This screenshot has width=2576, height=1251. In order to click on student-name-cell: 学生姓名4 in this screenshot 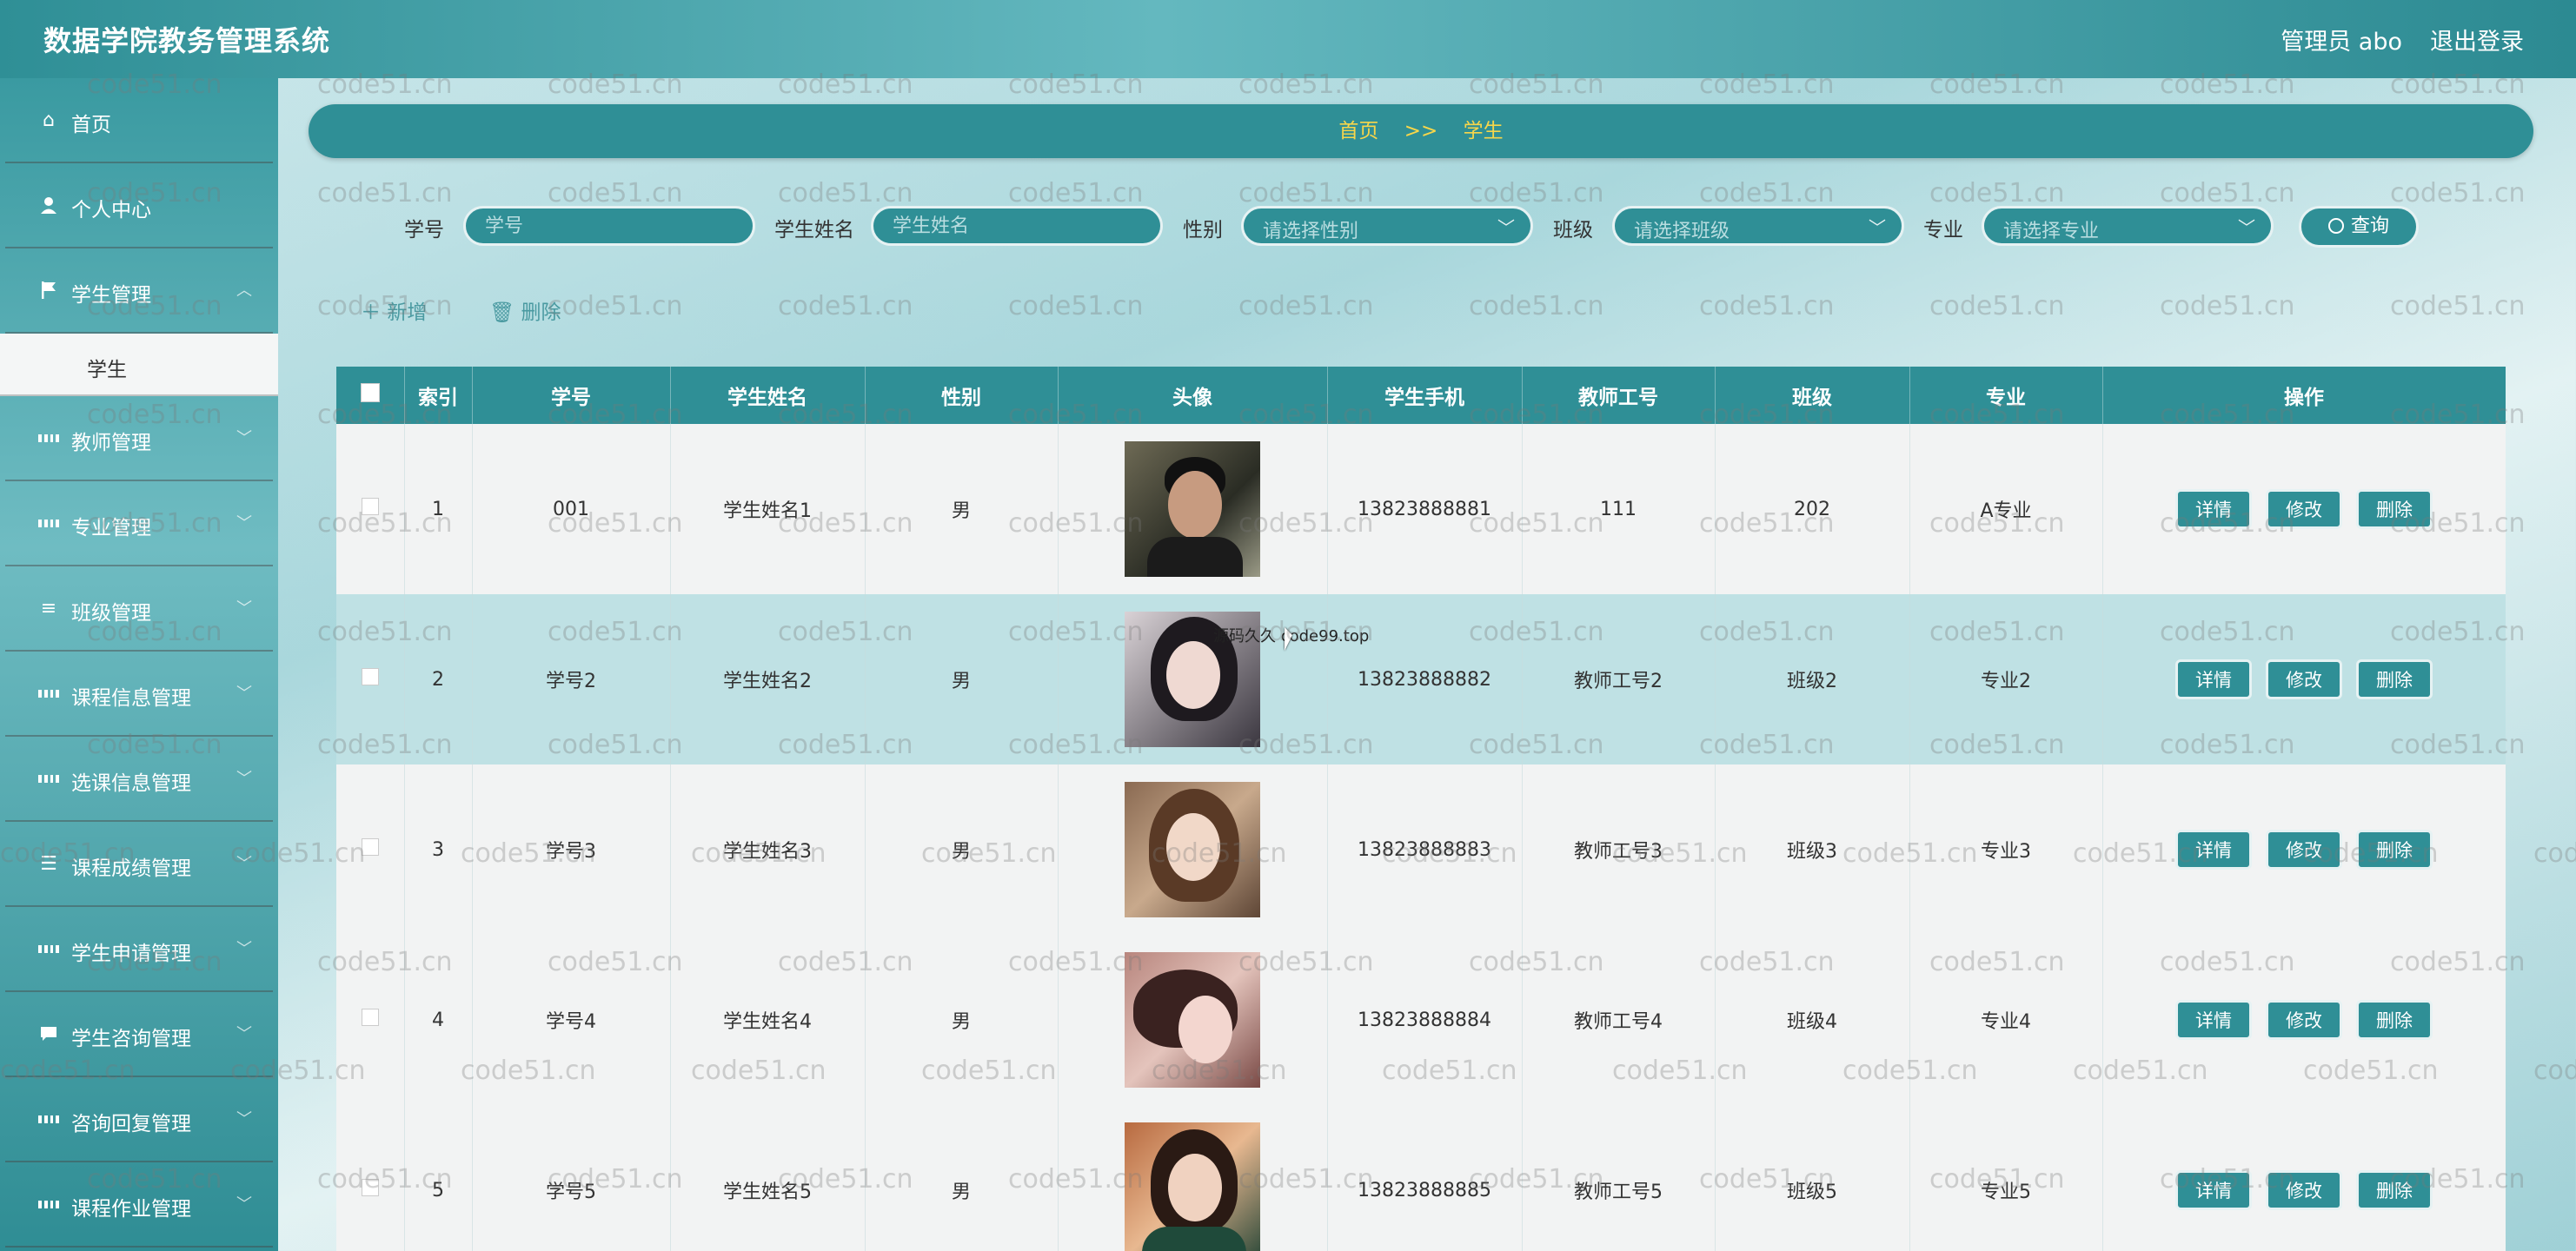, I will do `click(768, 1020)`.